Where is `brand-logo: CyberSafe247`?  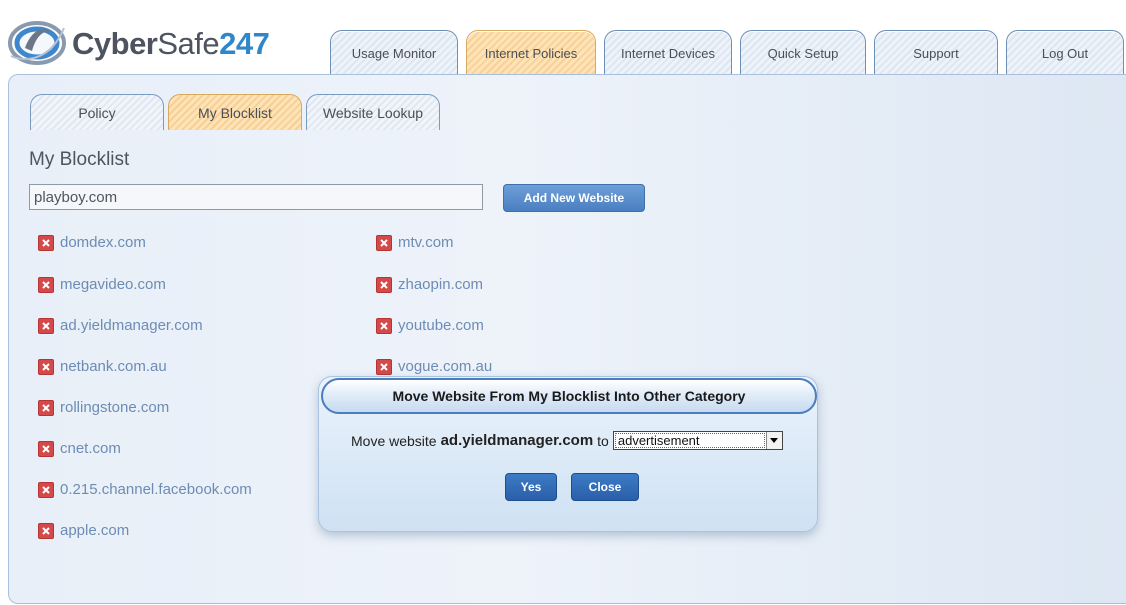
brand-logo: CyberSafe247 is located at coordinates (138, 43).